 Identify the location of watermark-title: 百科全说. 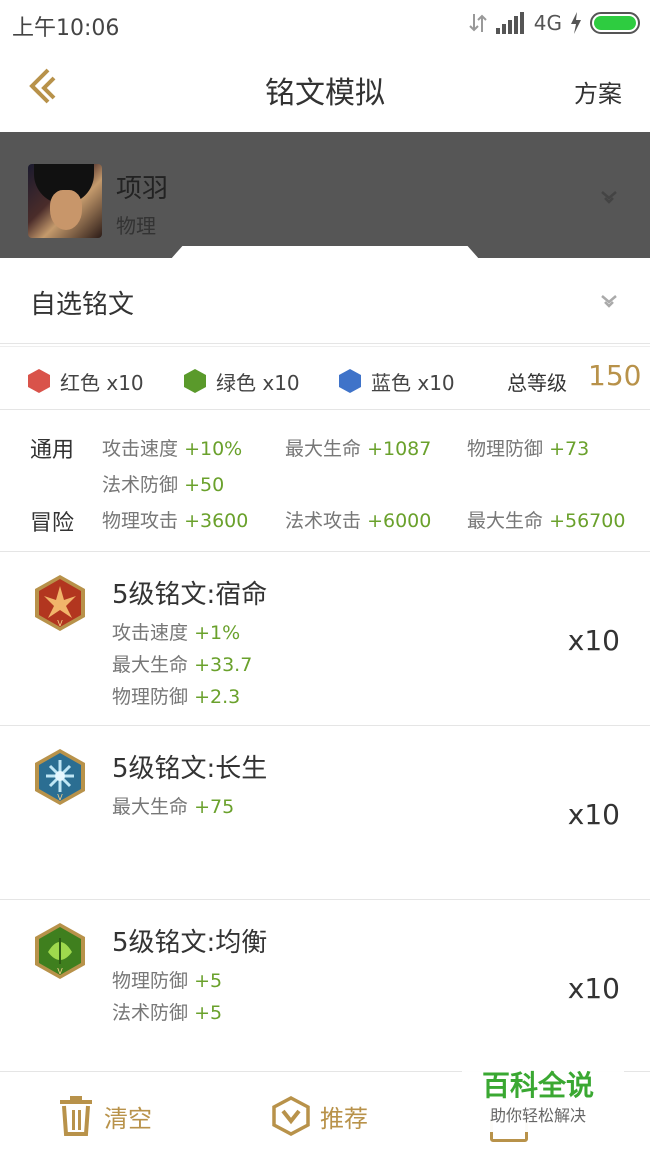
(538, 1085).